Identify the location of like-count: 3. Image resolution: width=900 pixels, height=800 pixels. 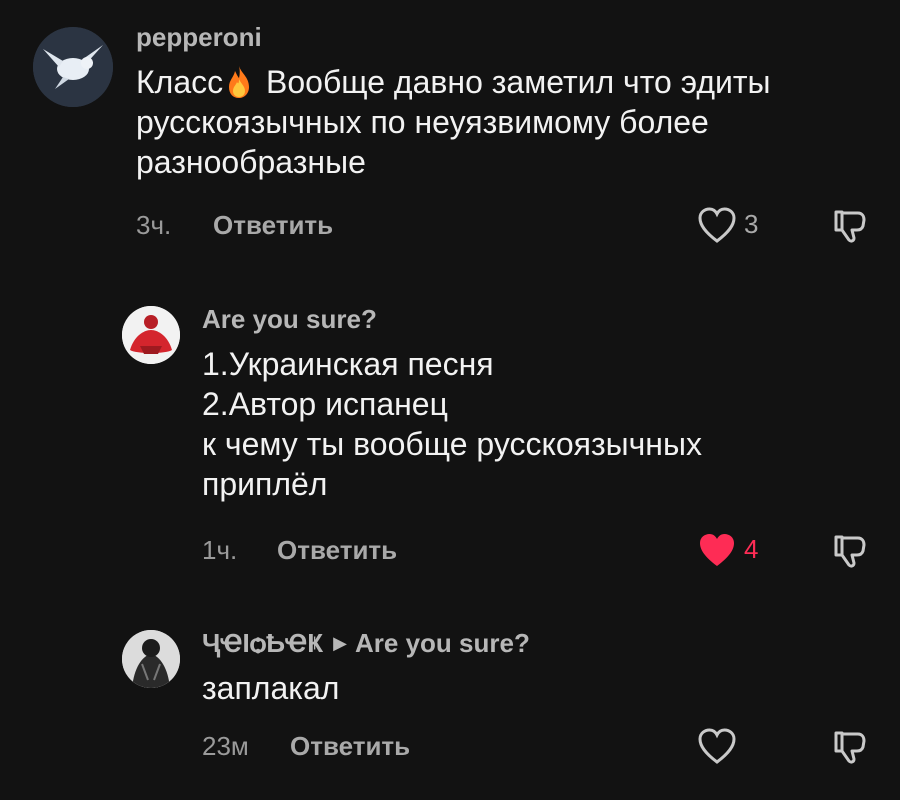
(751, 224).